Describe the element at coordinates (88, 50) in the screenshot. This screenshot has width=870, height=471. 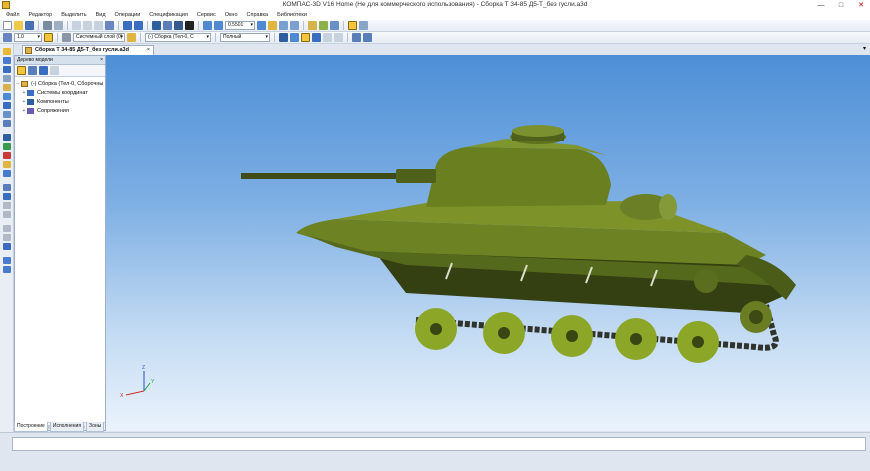
I see `document-tab: Сборка Т 34-85 Д5-Т_без гусли.a3d ×` at that location.